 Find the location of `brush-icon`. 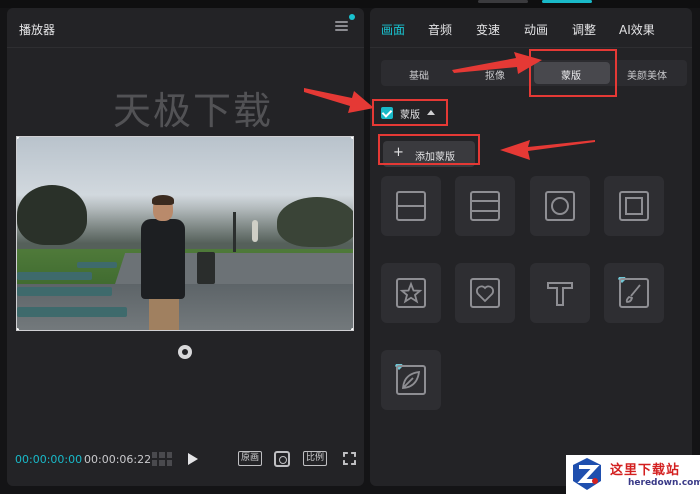

brush-icon is located at coordinates (634, 293).